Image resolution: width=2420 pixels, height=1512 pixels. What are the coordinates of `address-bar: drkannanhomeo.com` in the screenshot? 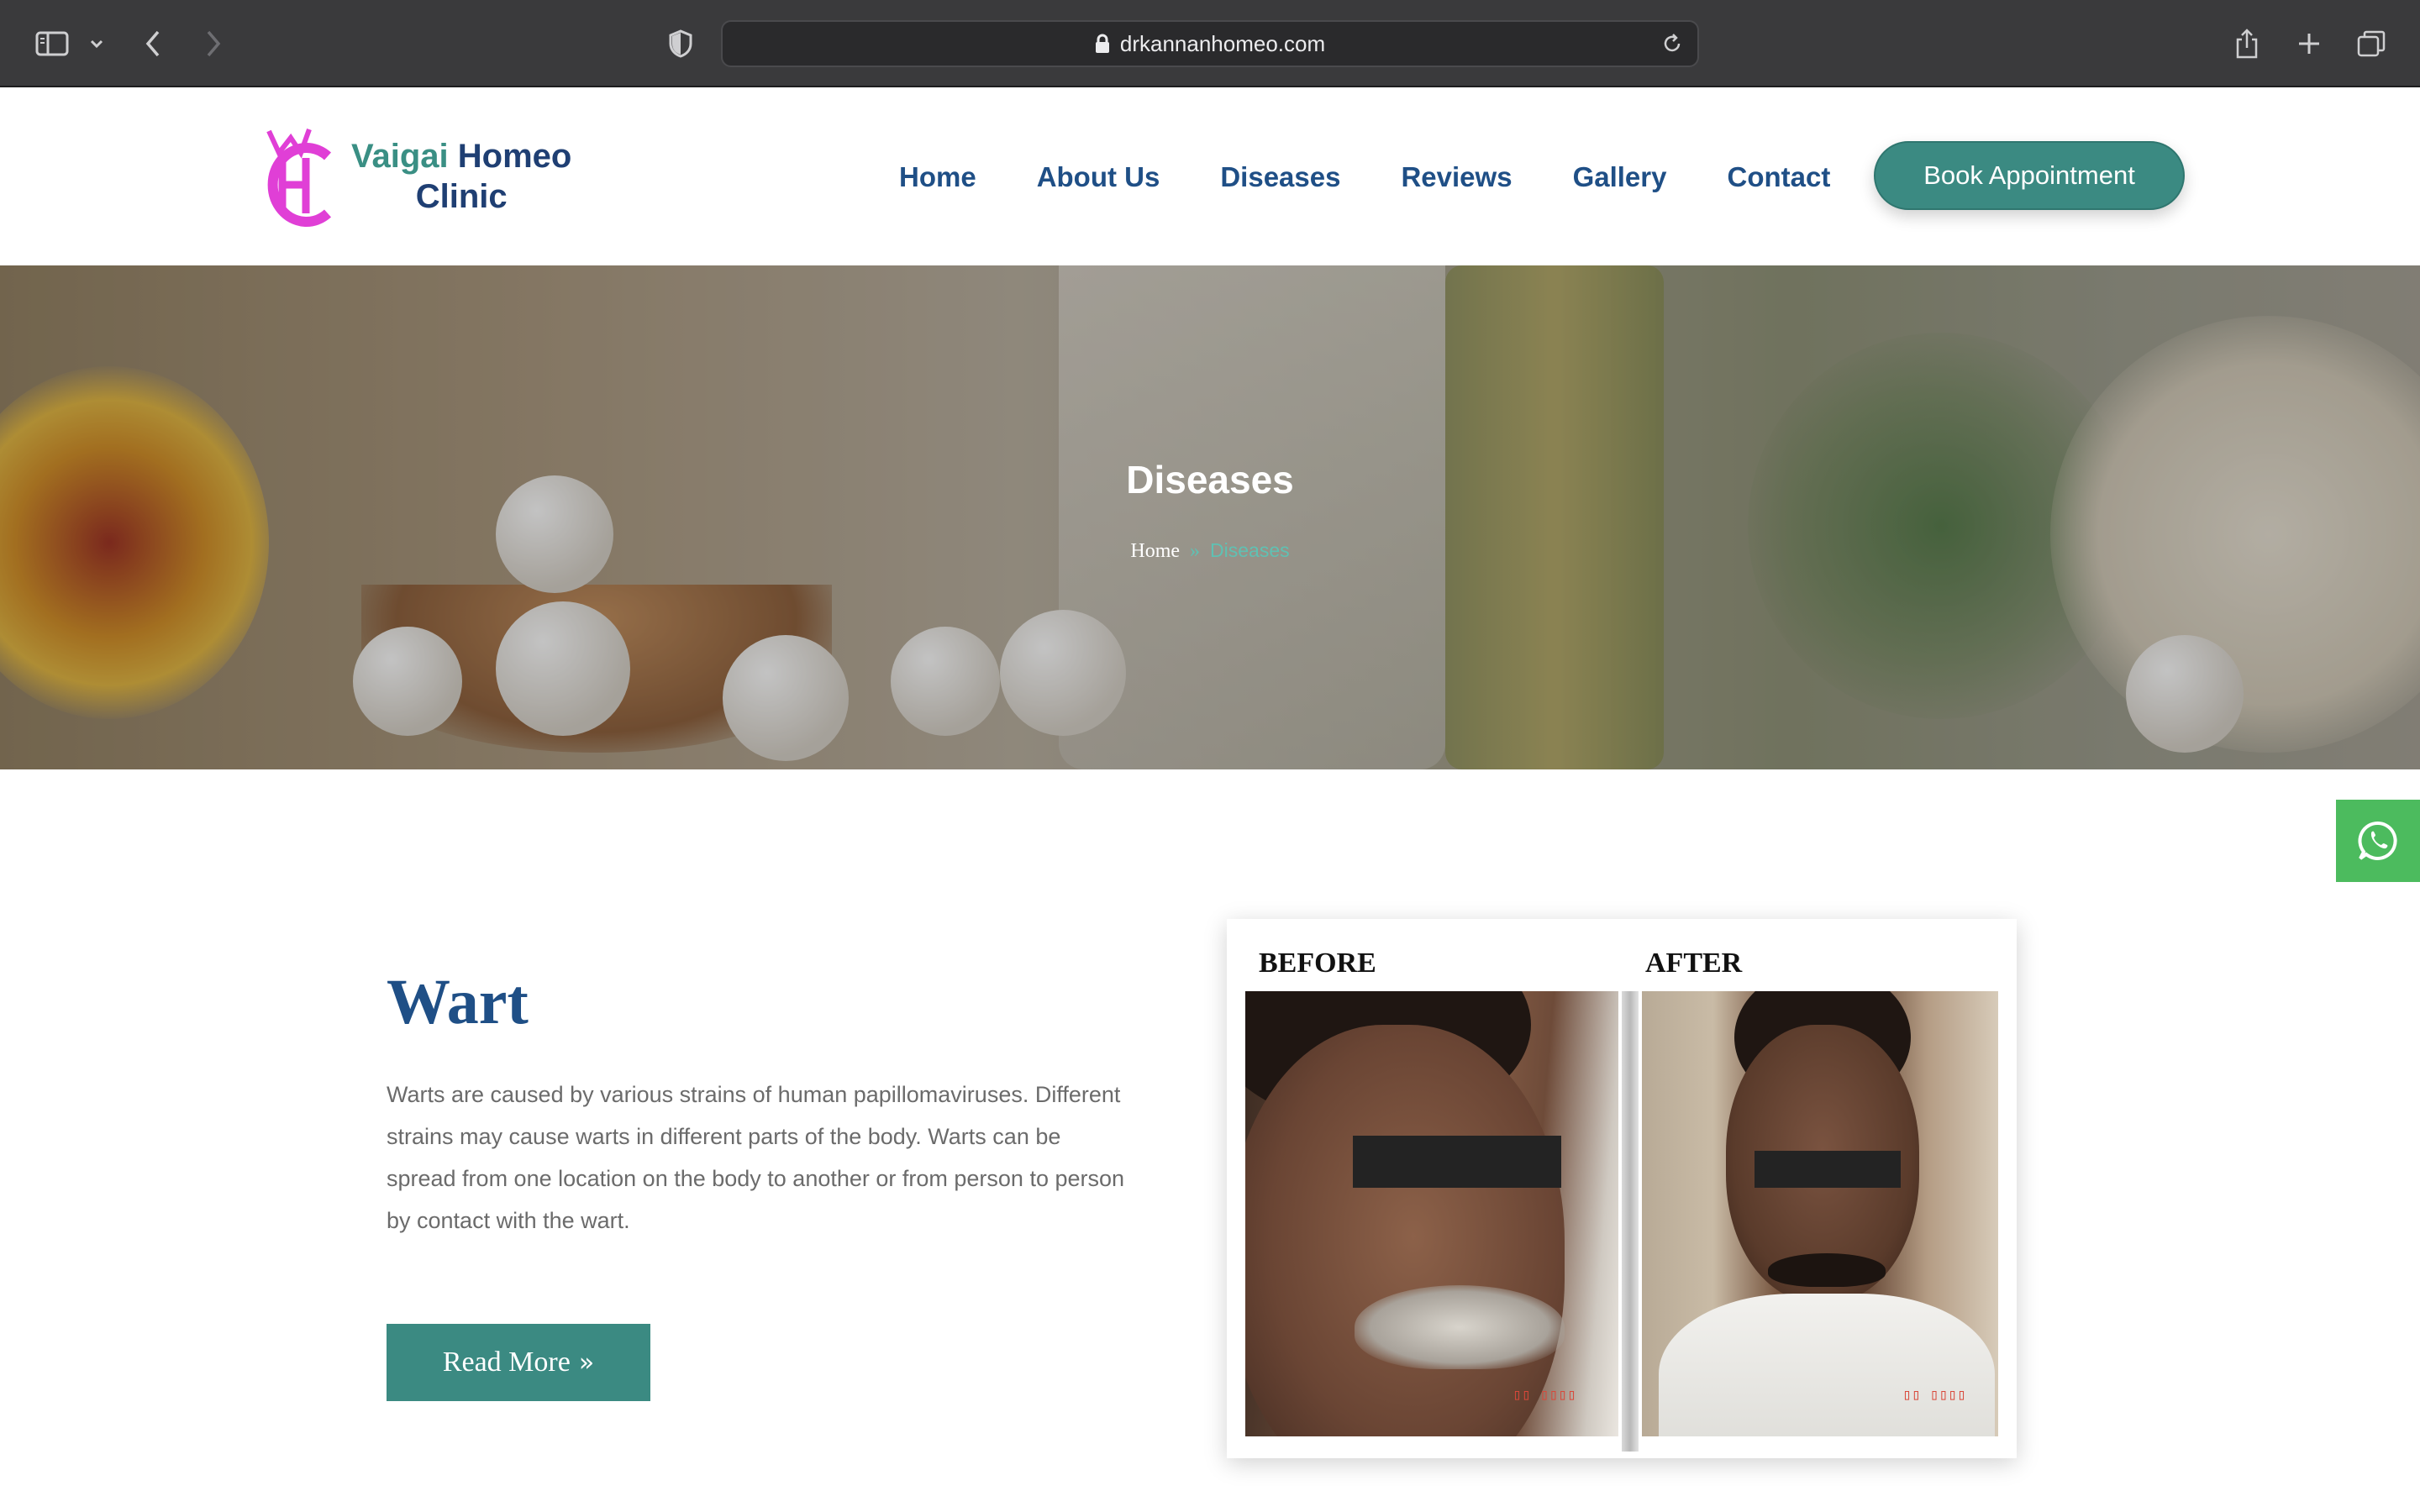 It's located at (1210, 43).